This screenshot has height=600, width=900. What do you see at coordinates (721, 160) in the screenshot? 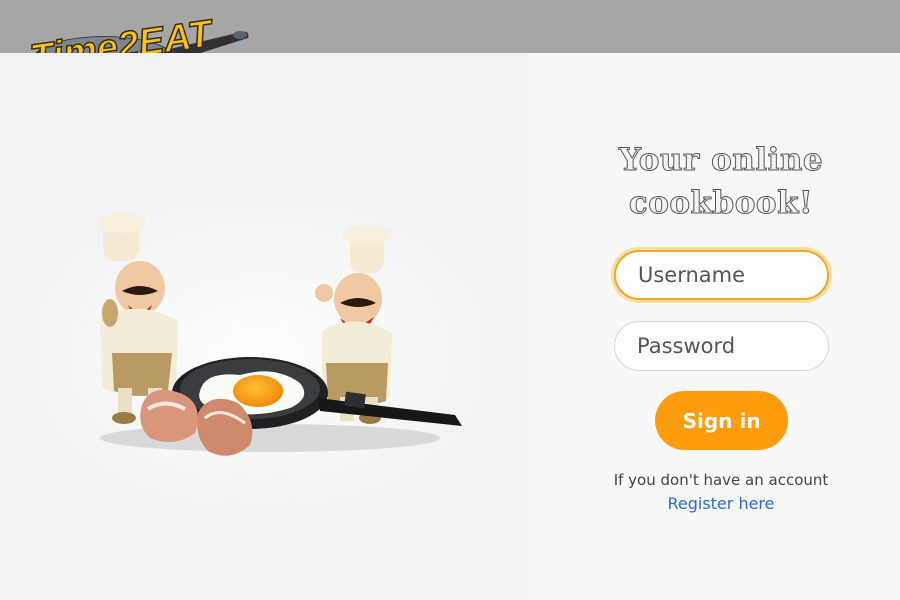
I see `heading-line-1: Your online` at bounding box center [721, 160].